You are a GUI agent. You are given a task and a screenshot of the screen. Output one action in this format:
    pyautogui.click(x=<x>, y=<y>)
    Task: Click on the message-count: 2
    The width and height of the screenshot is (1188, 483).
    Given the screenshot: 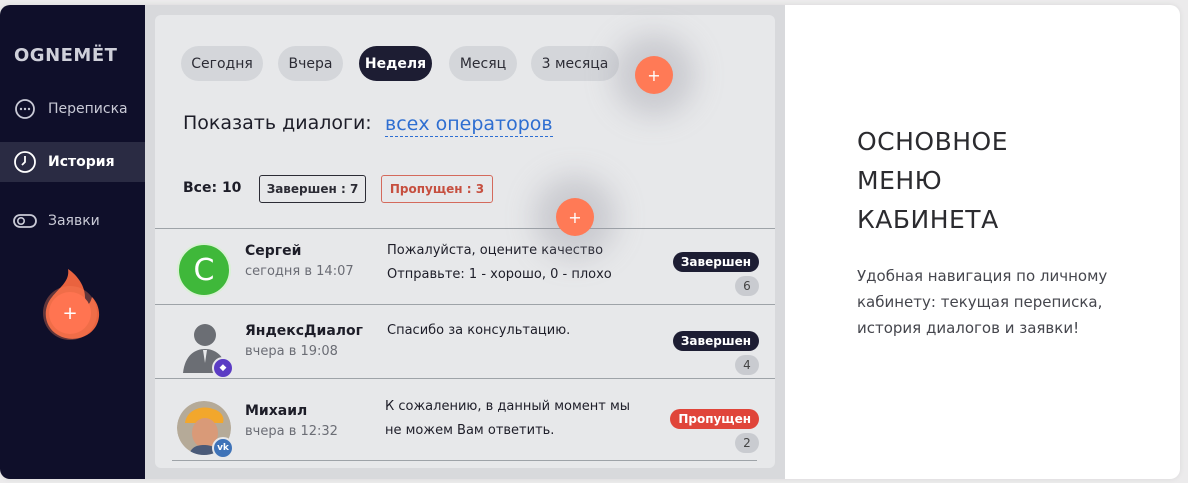 What is the action you would take?
    pyautogui.click(x=747, y=443)
    